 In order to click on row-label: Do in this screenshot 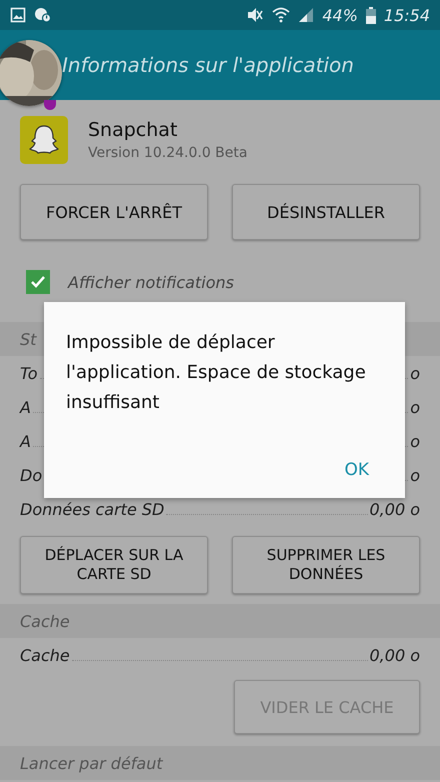, I will do `click(31, 475)`.